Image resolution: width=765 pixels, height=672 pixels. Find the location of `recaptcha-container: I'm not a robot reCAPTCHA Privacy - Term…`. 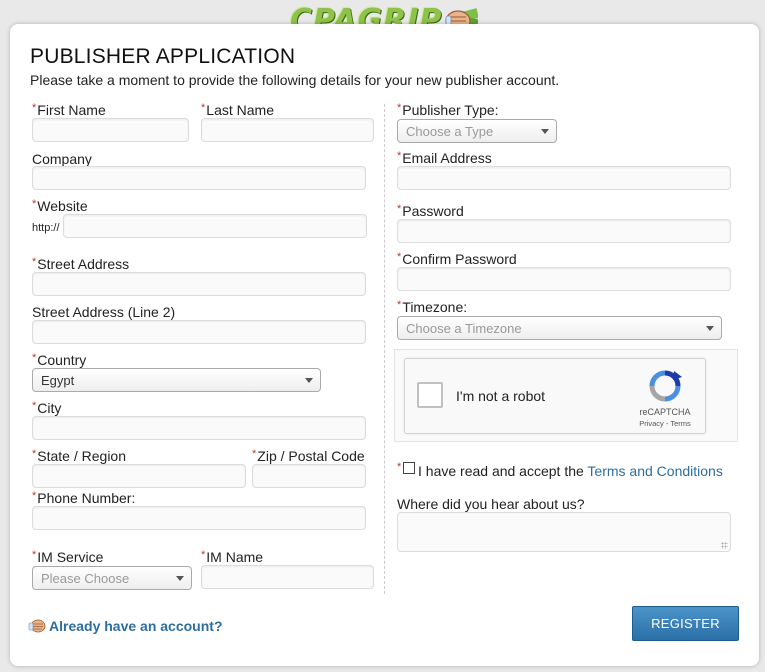

recaptcha-container: I'm not a robot reCAPTCHA Privacy - Term… is located at coordinates (566, 395).